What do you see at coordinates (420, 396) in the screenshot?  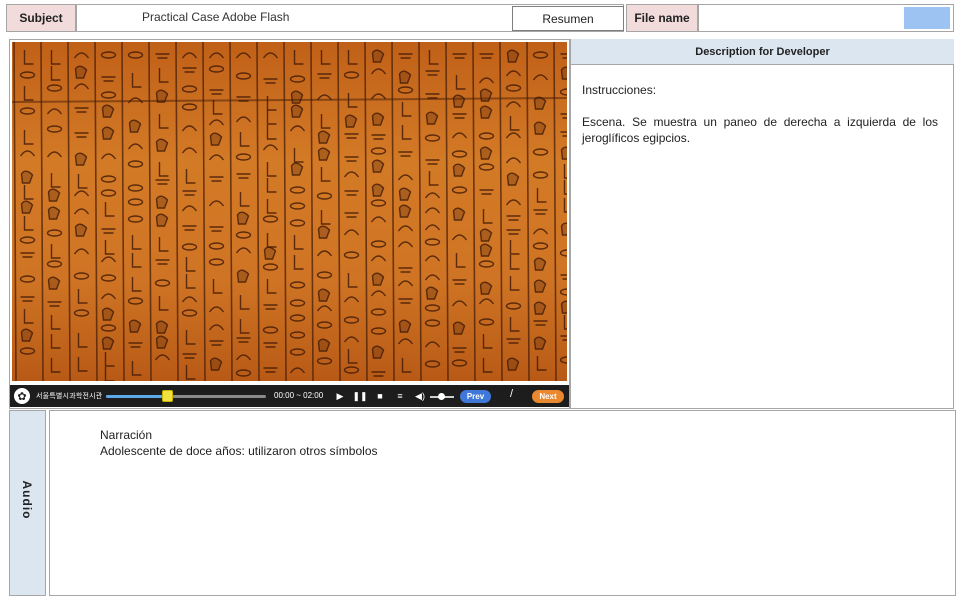 I see `volume-icon: ◀)` at bounding box center [420, 396].